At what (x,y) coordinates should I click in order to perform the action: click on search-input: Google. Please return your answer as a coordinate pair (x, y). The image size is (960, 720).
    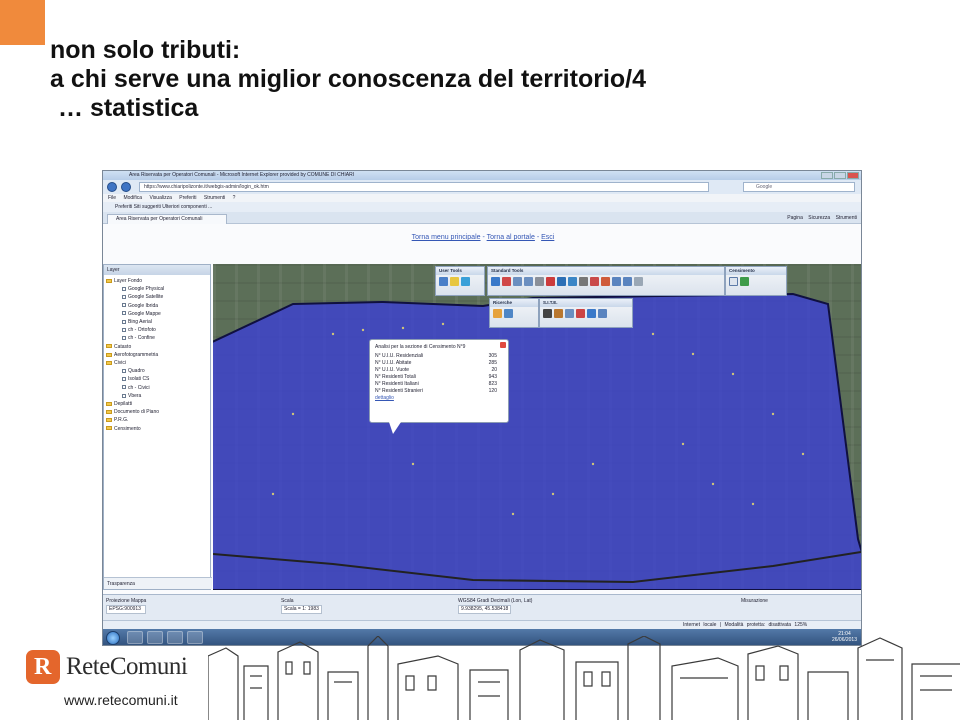
    Looking at the image, I should click on (799, 187).